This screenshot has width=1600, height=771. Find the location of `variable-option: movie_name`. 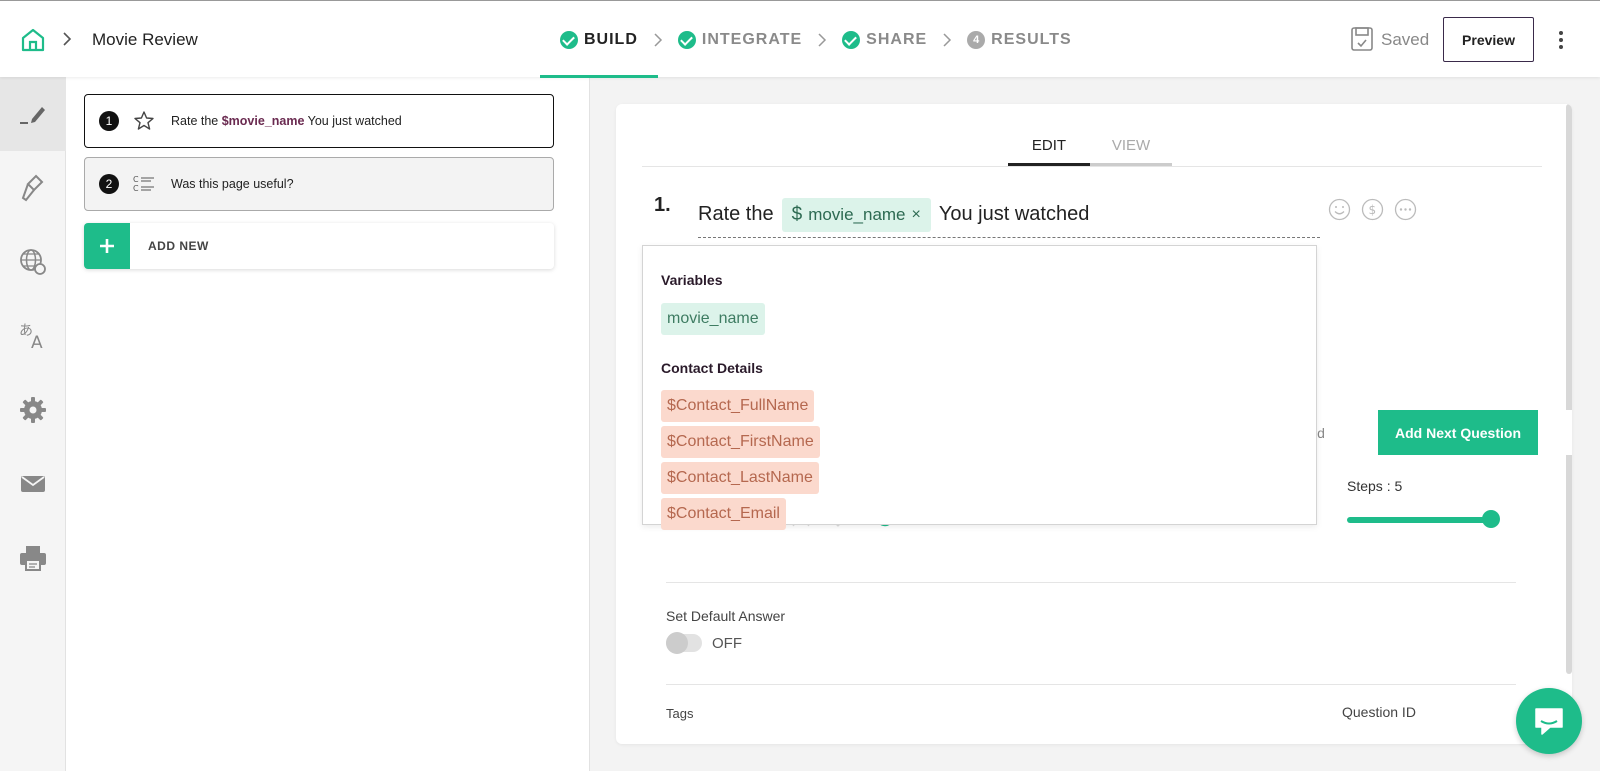

variable-option: movie_name is located at coordinates (713, 319).